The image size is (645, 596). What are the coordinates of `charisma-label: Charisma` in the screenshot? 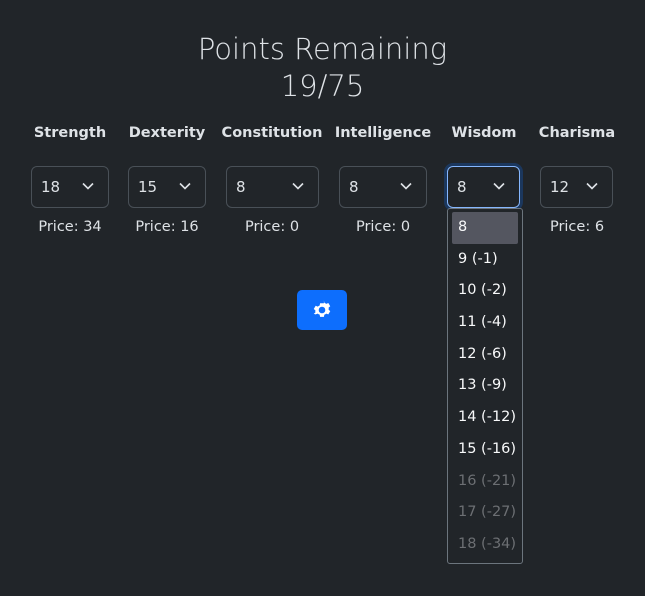 It's located at (577, 133).